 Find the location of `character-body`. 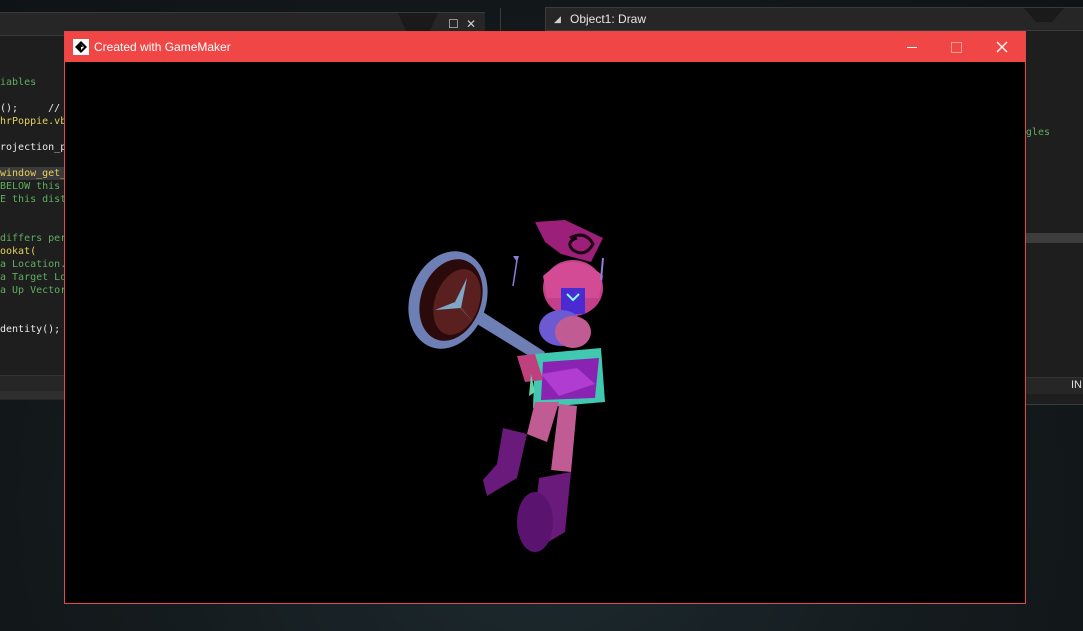

character-body is located at coordinates (561, 359).